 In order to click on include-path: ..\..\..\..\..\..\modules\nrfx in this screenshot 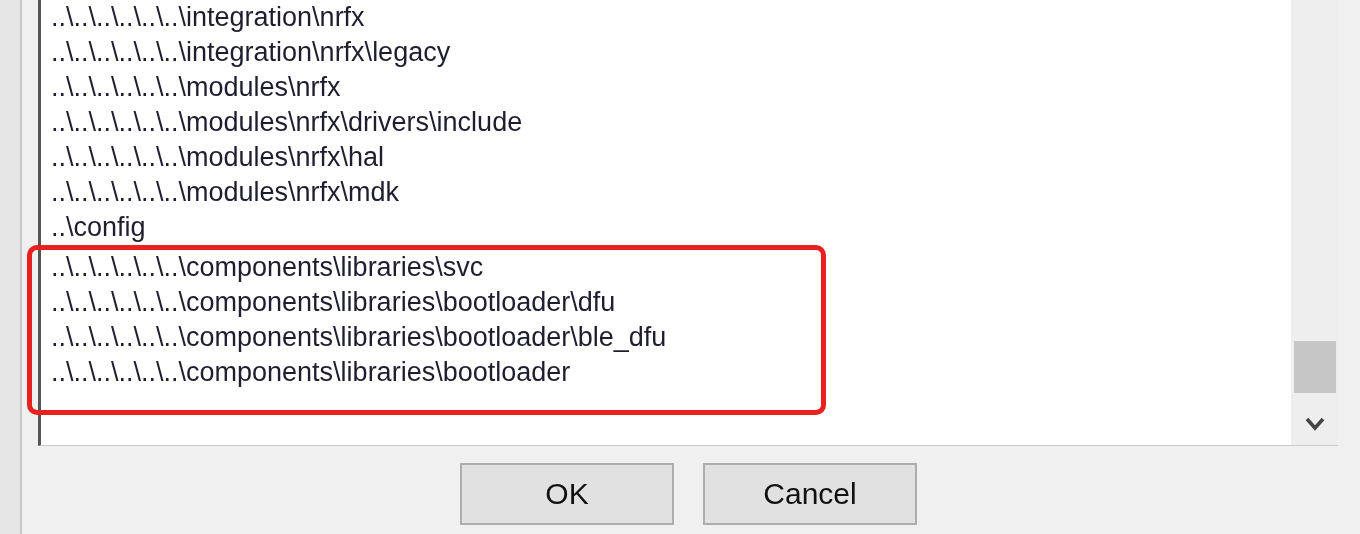, I will do `click(666, 87)`.